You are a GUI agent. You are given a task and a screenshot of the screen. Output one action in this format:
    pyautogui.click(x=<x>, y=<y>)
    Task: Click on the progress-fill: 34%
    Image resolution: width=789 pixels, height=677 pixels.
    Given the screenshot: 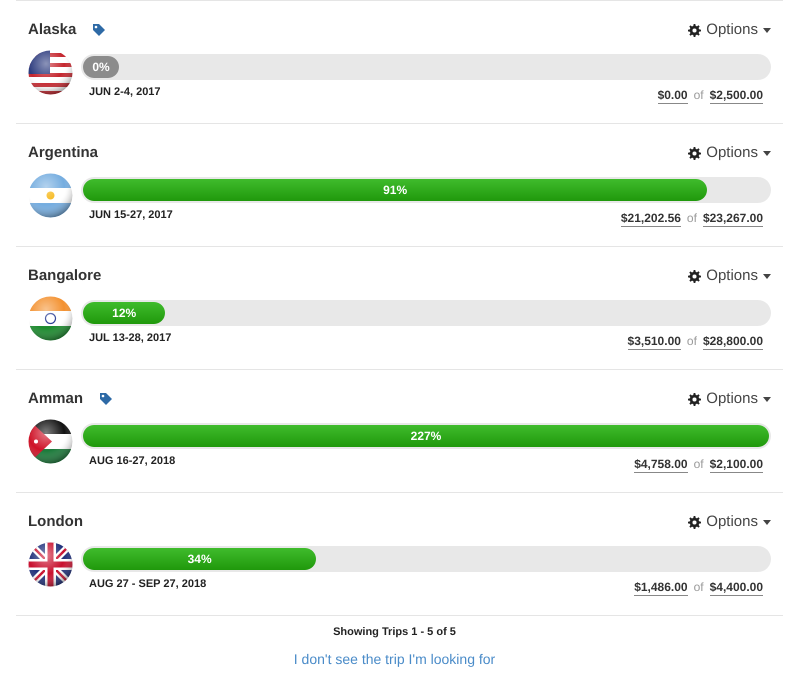 What is the action you would take?
    pyautogui.click(x=199, y=559)
    